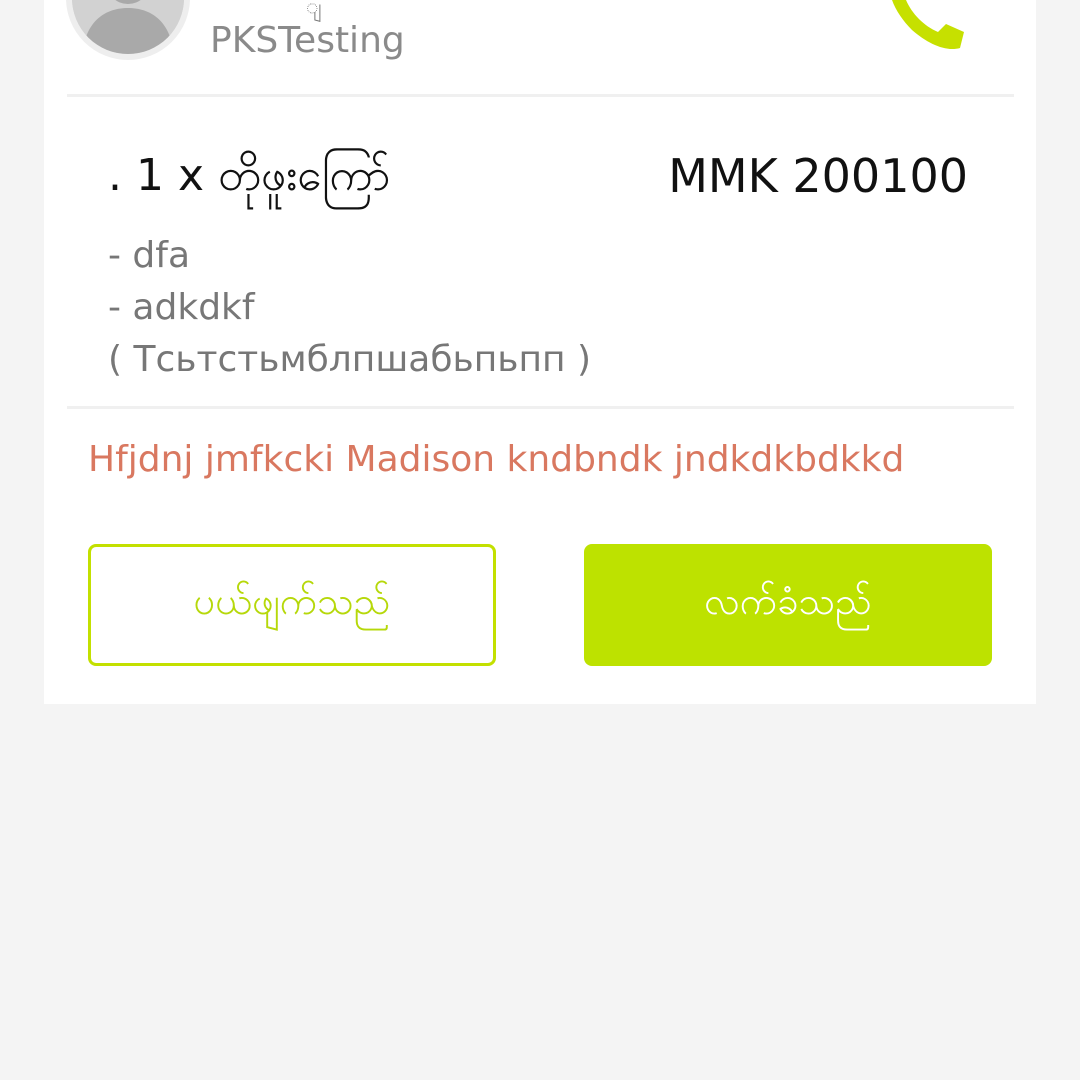 The height and width of the screenshot is (1080, 1080). I want to click on reject-order-button: ပယ်ဖျက်သည်, so click(292, 605).